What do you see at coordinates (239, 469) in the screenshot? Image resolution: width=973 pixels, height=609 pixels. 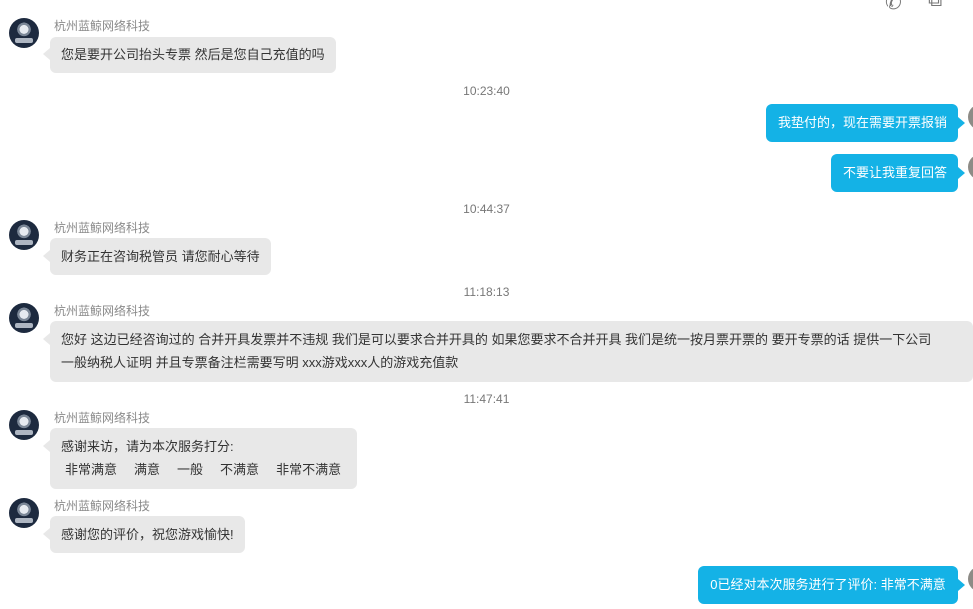 I see `rating-unsatisfied: 不满意` at bounding box center [239, 469].